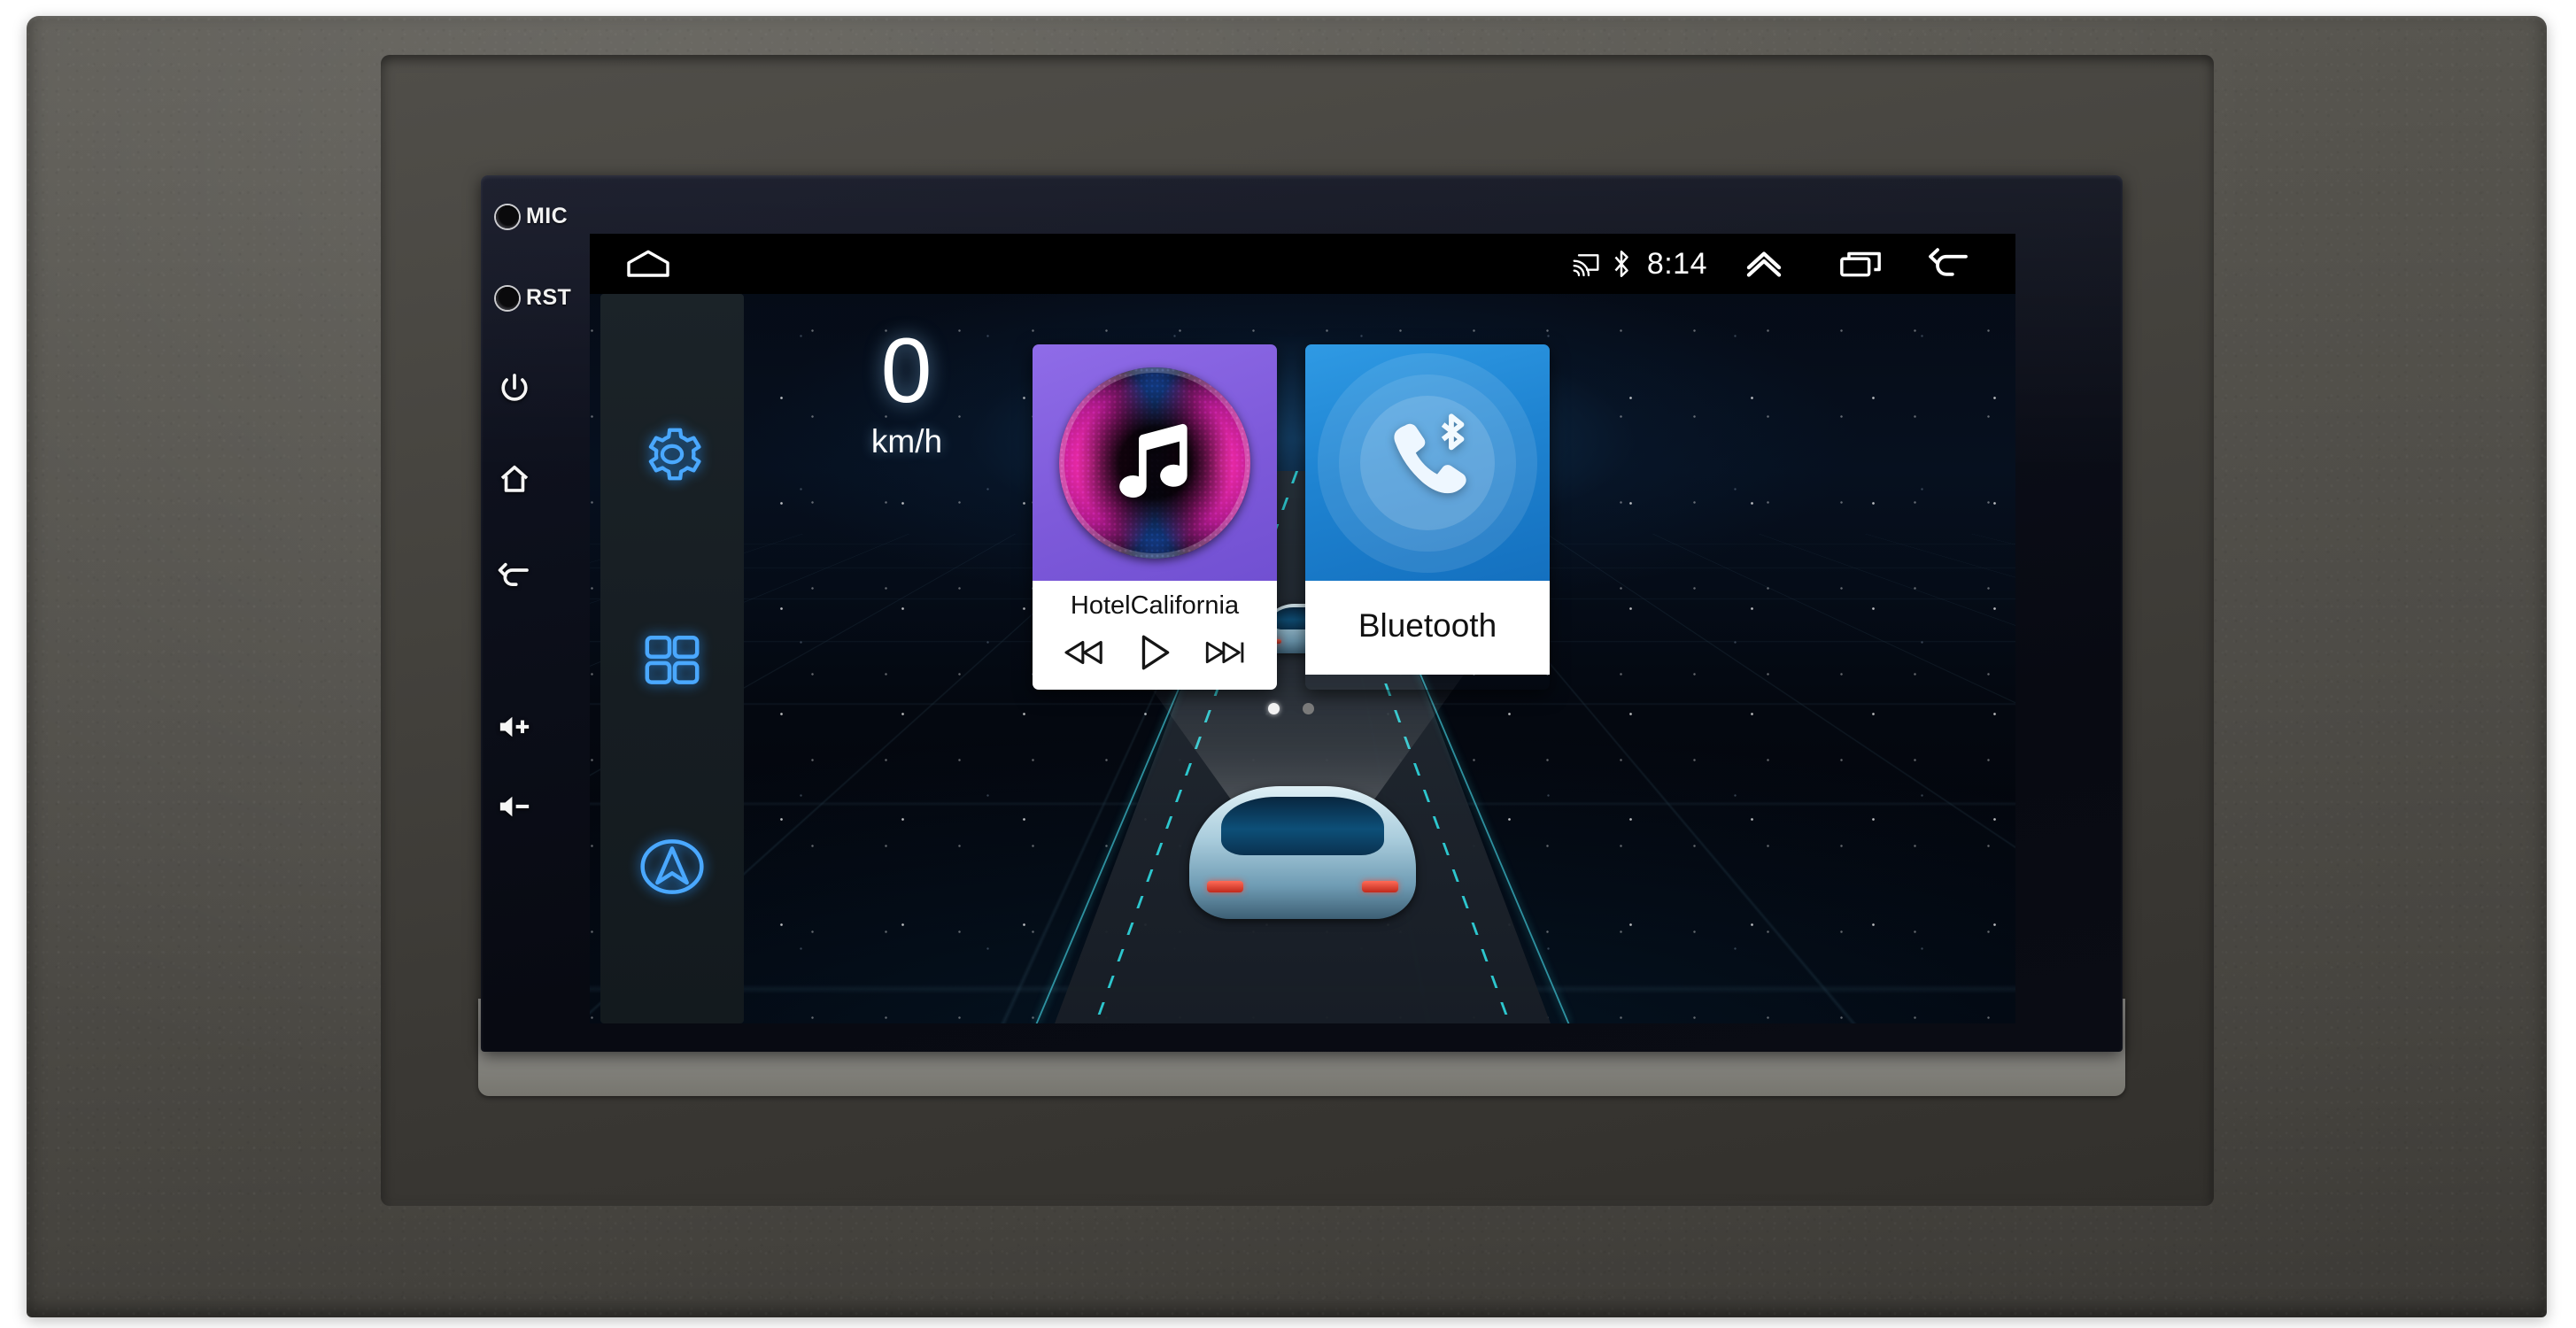  Describe the element at coordinates (1155, 605) in the screenshot. I see `track-title: HotelCalifornia` at that location.